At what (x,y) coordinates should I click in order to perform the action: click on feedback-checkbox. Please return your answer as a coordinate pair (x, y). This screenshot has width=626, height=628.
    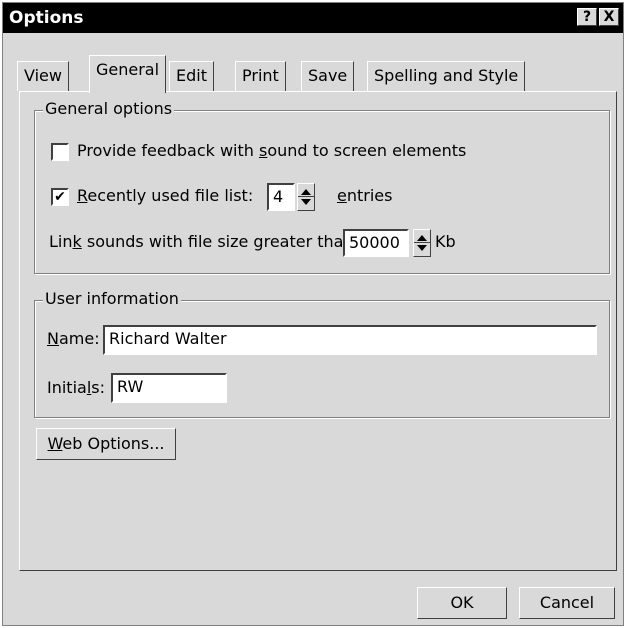
    Looking at the image, I should click on (60, 152).